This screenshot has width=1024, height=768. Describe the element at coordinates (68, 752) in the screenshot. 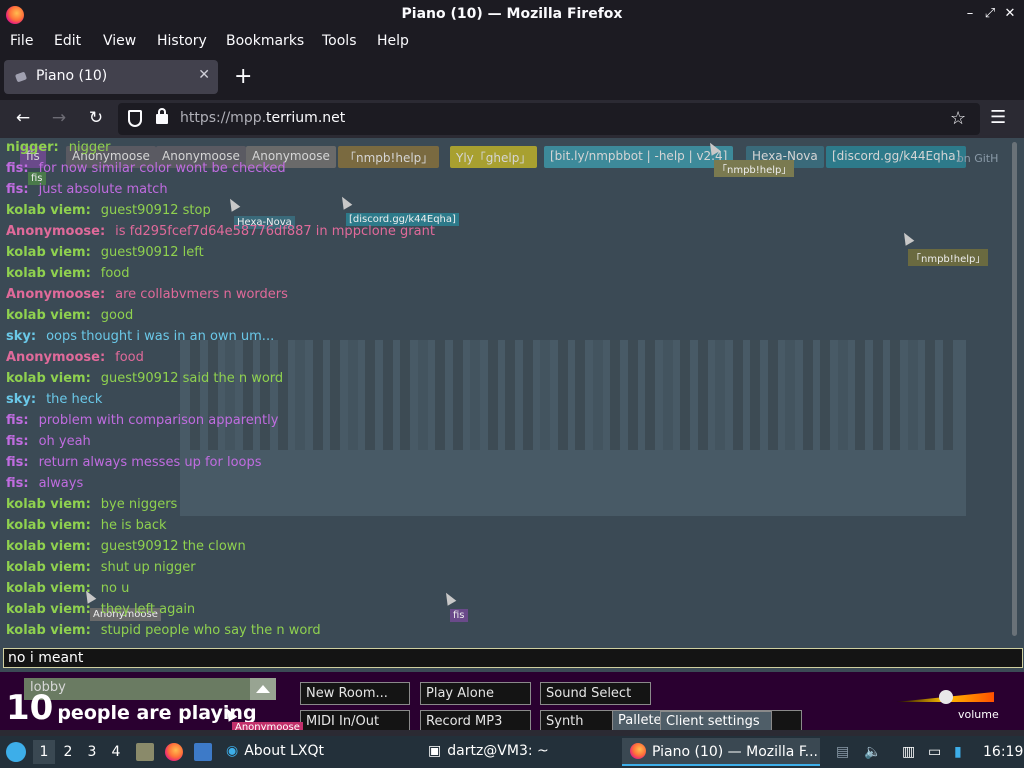

I see `workspace-2: 2` at that location.